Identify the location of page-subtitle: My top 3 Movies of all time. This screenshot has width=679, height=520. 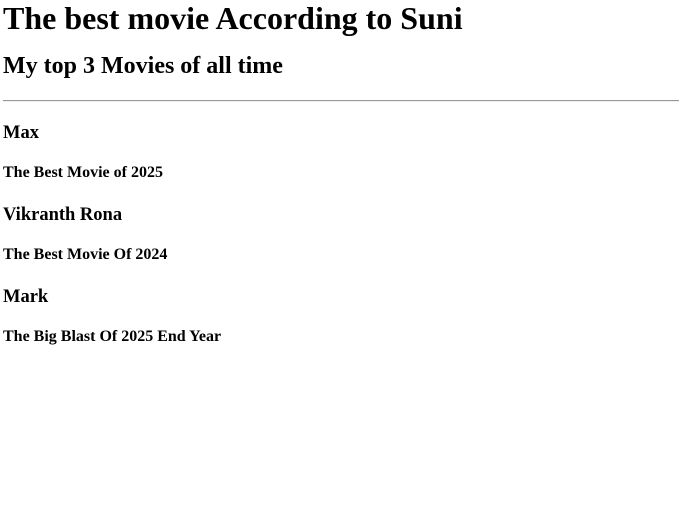
(143, 66).